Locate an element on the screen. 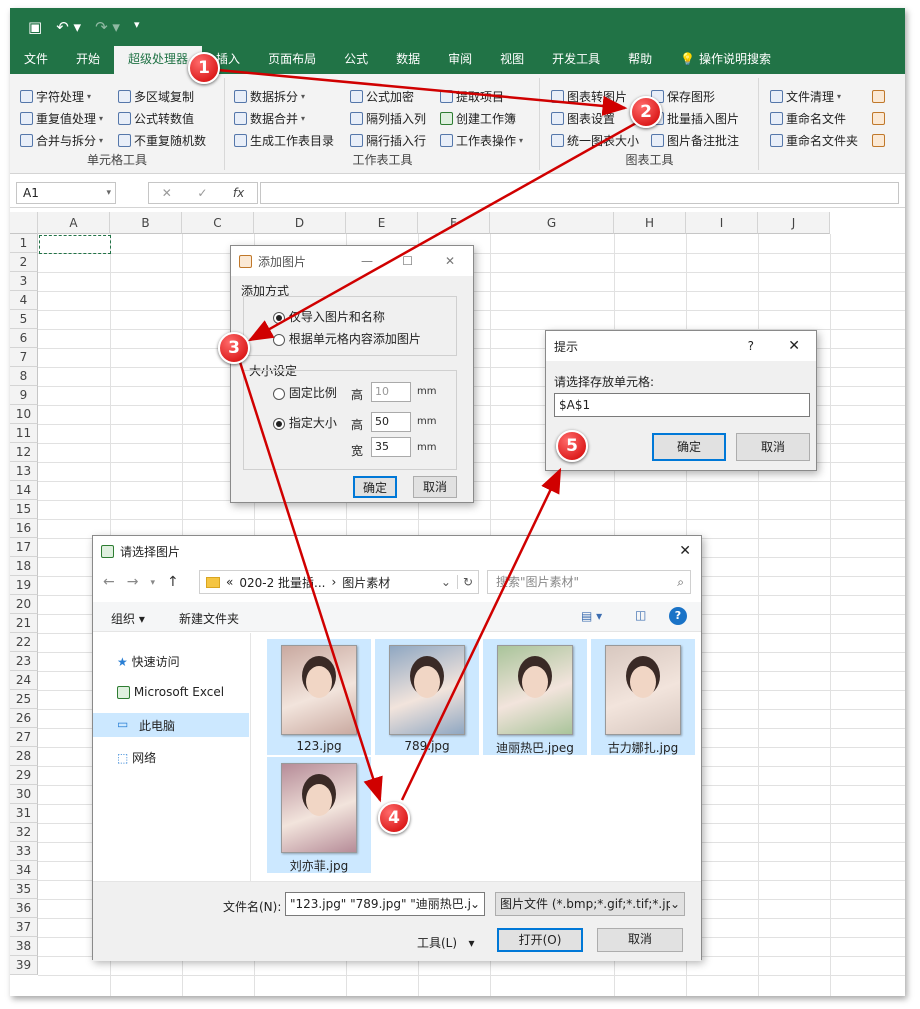  row-header-18: 18 is located at coordinates (24, 566).